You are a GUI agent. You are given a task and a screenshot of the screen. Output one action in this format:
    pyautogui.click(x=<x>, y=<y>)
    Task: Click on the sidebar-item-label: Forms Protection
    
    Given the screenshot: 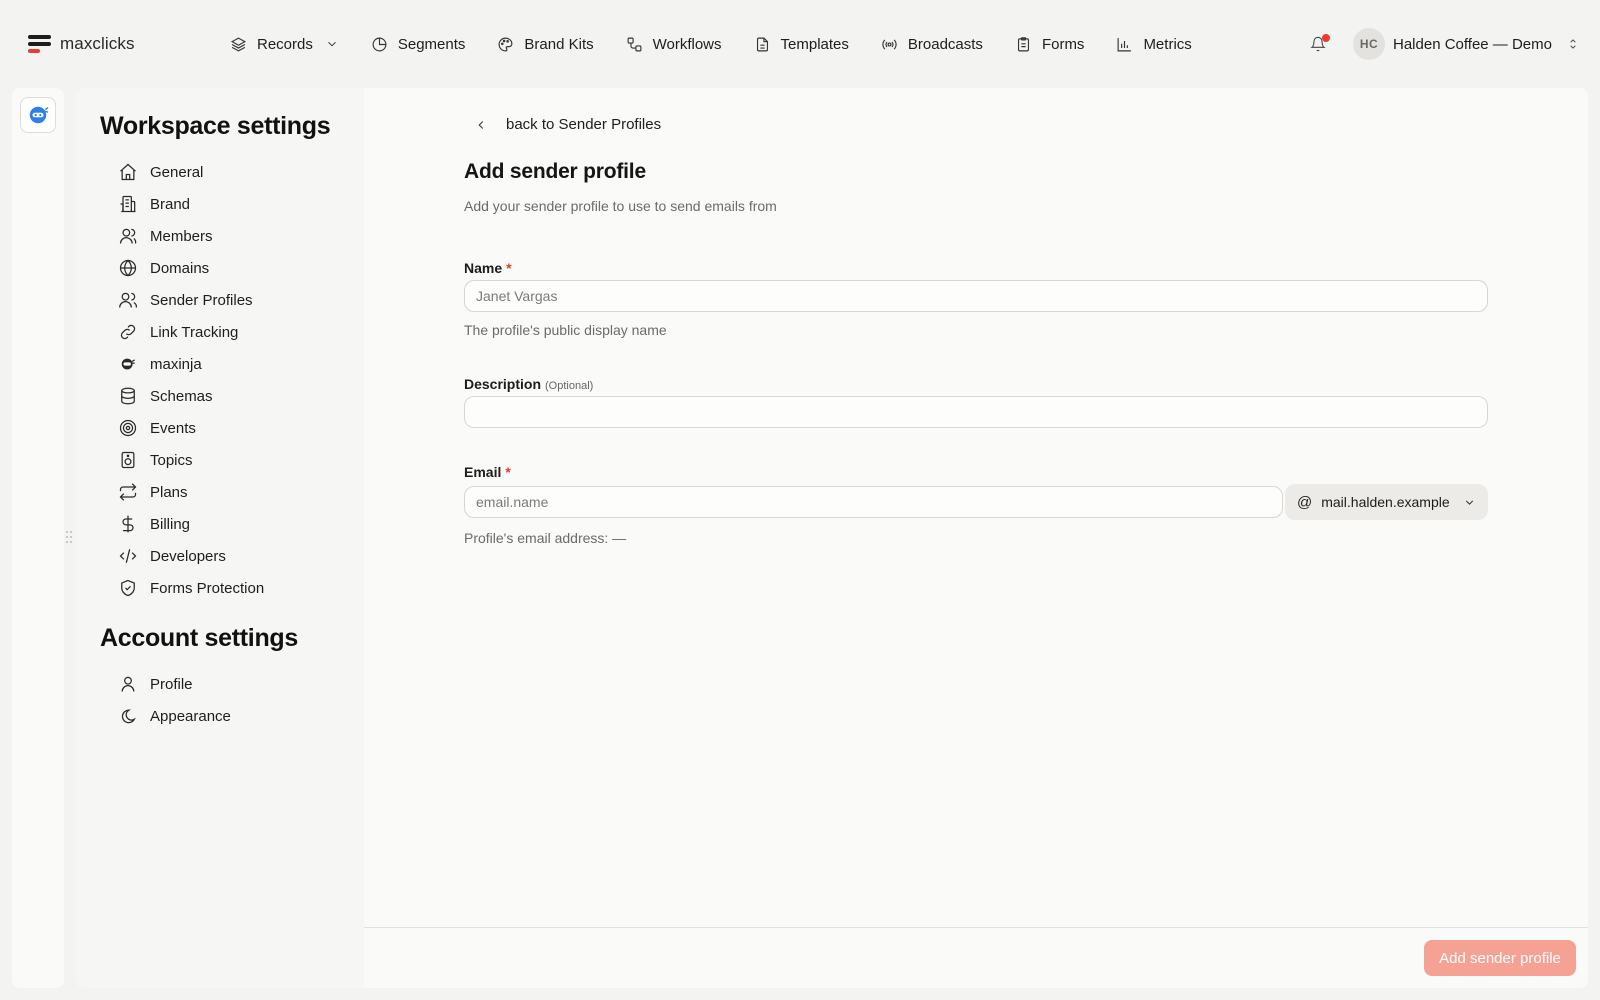 What is the action you would take?
    pyautogui.click(x=207, y=588)
    